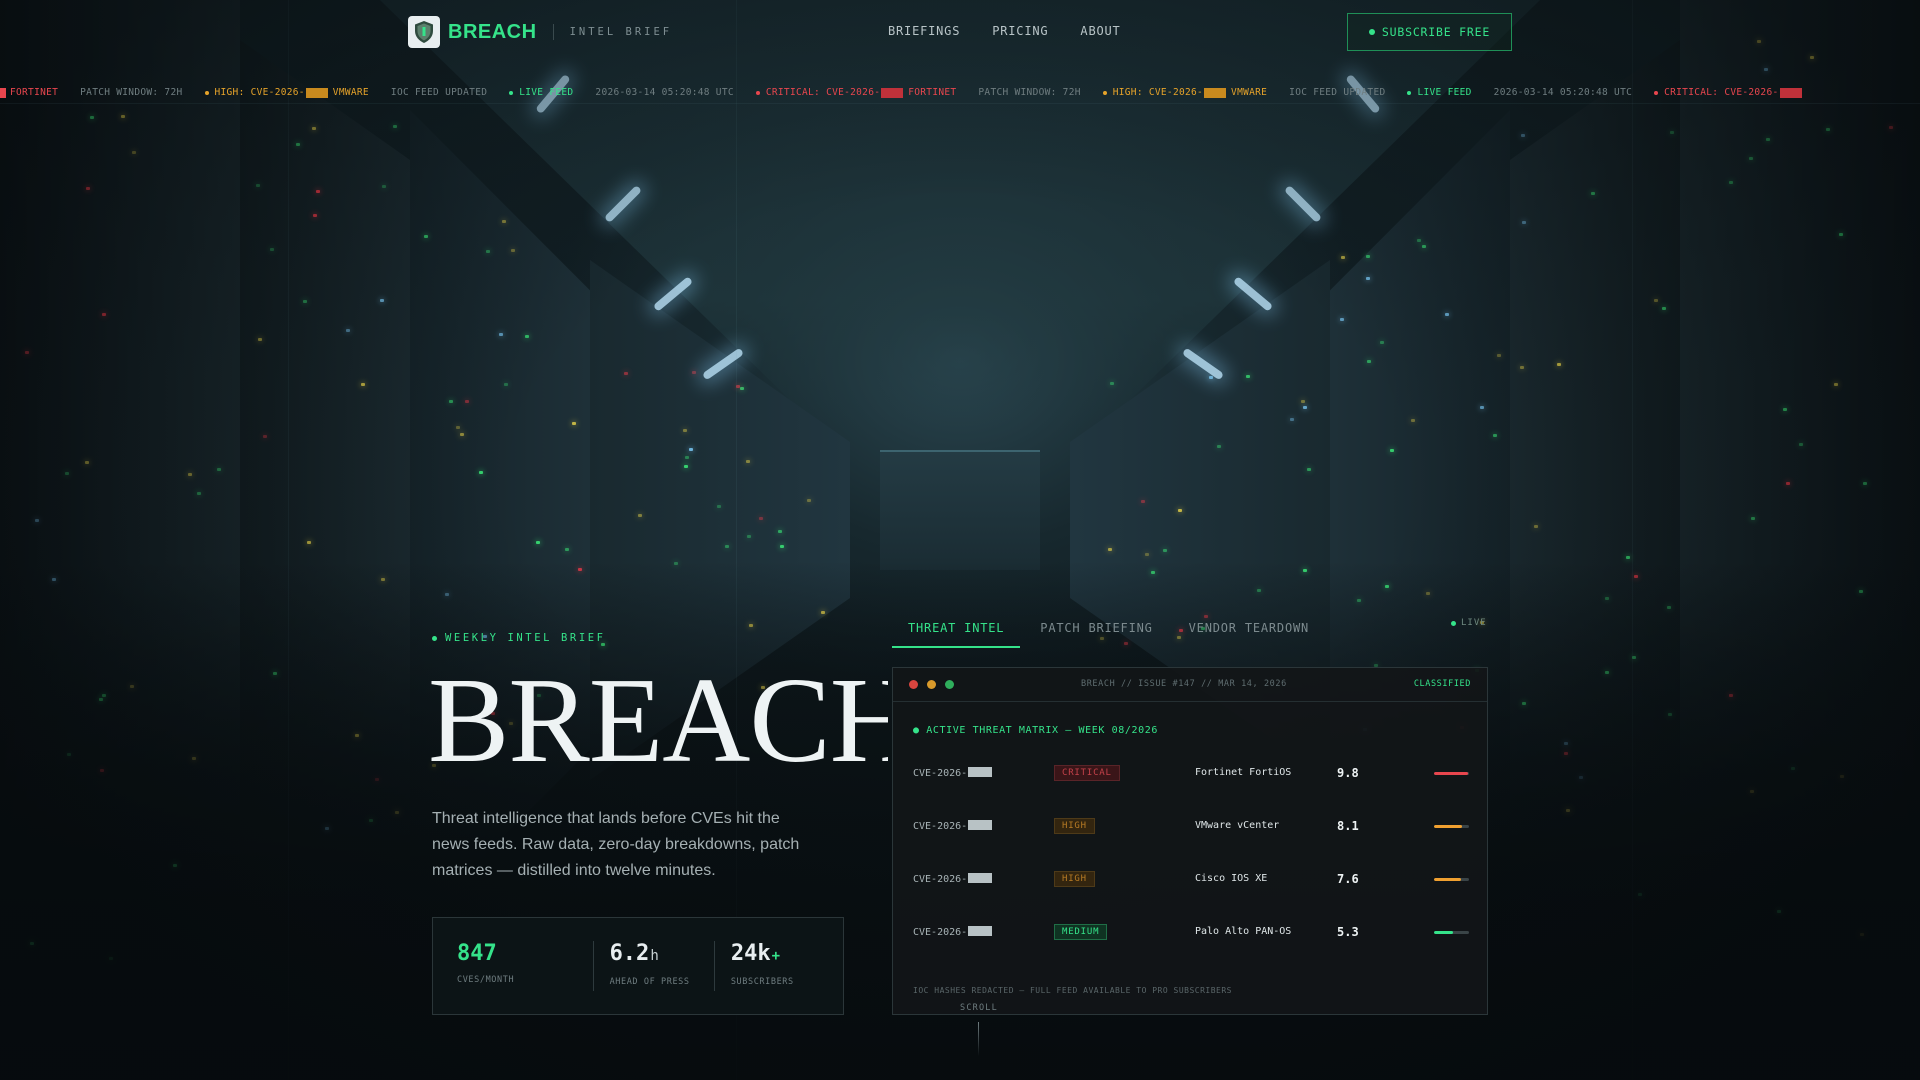 The height and width of the screenshot is (1080, 1920). I want to click on vendor-name: Cisco IOS XE, so click(1231, 878).